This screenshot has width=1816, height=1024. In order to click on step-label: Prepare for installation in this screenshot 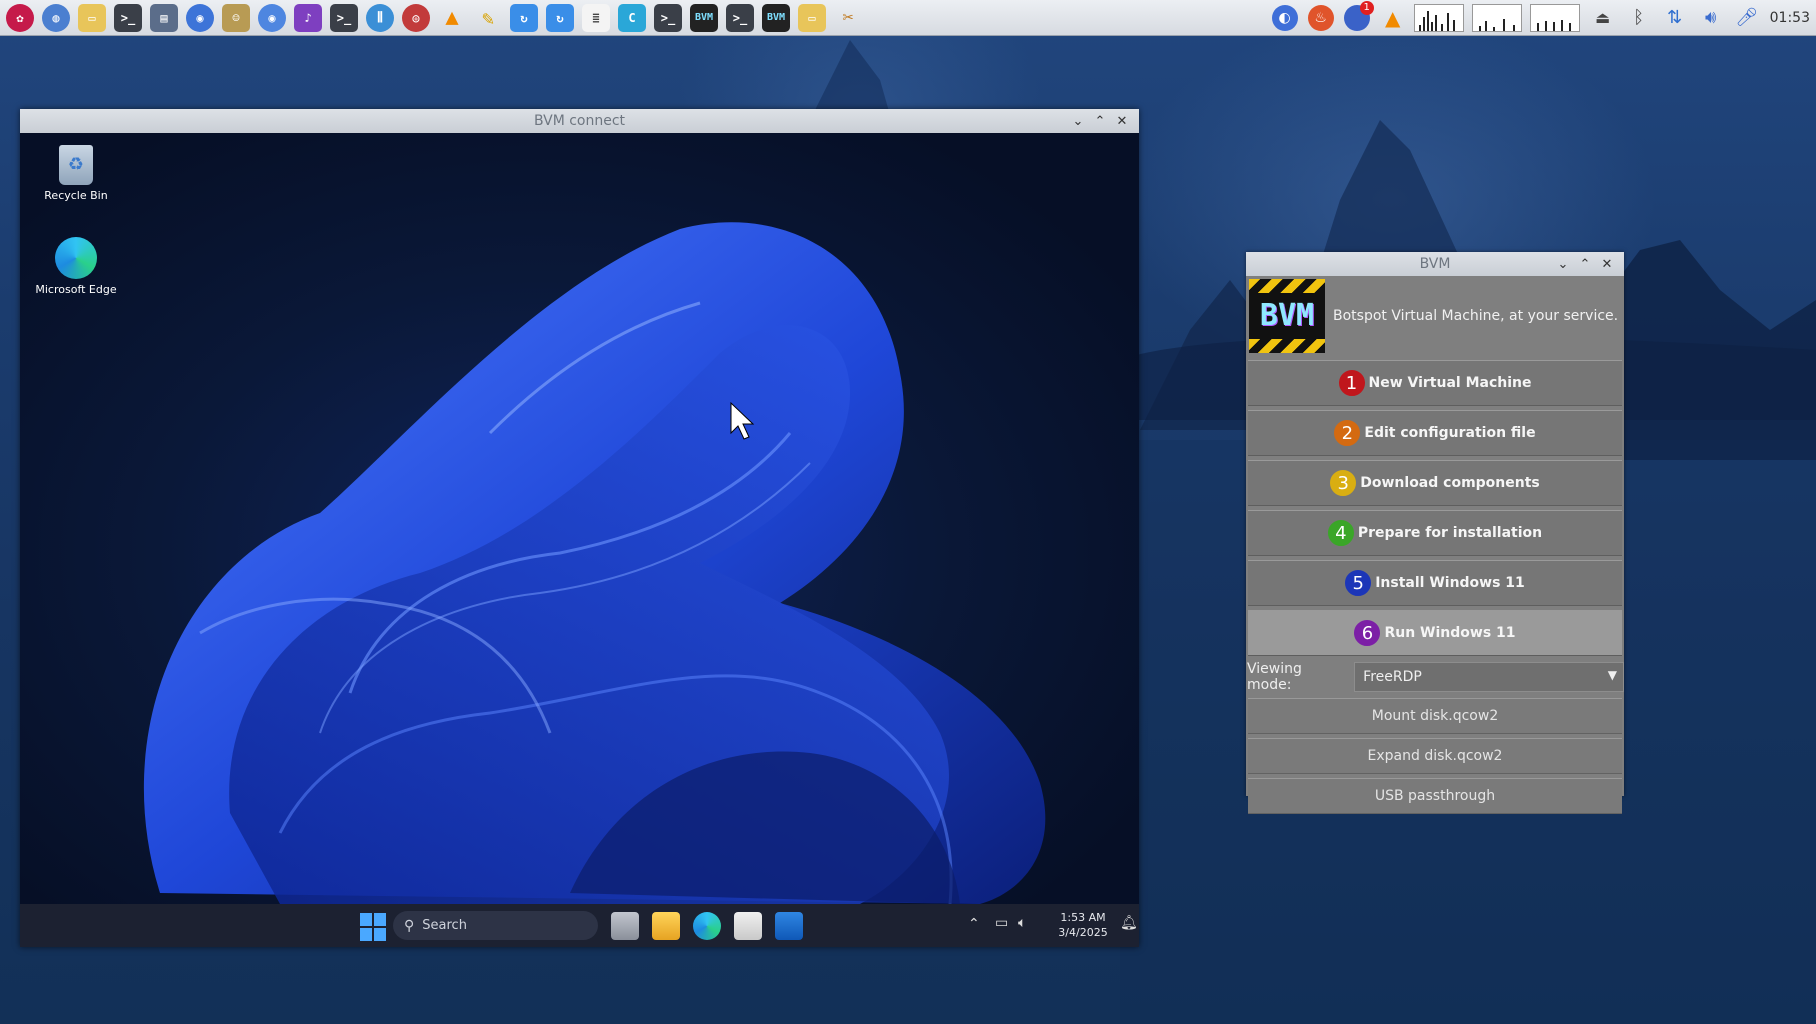, I will do `click(1450, 533)`.